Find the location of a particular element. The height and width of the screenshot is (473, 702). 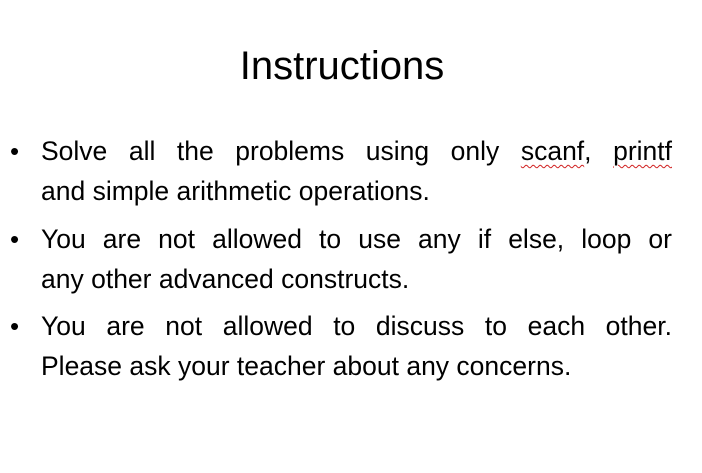

spellcheck-flagged-word: printf is located at coordinates (642, 151).